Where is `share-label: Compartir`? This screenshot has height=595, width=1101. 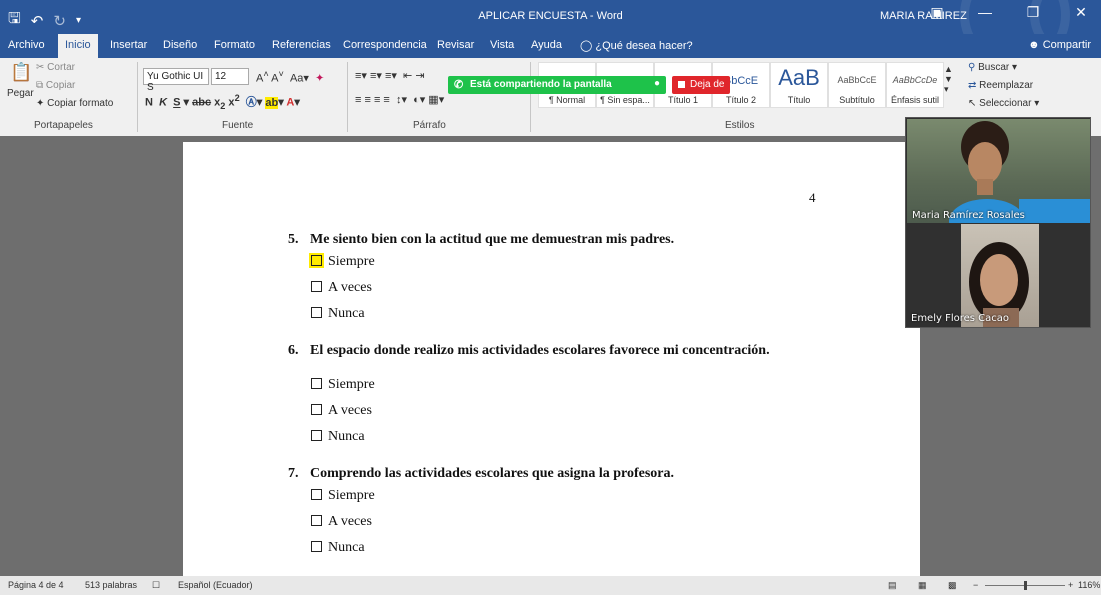 share-label: Compartir is located at coordinates (1066, 45).